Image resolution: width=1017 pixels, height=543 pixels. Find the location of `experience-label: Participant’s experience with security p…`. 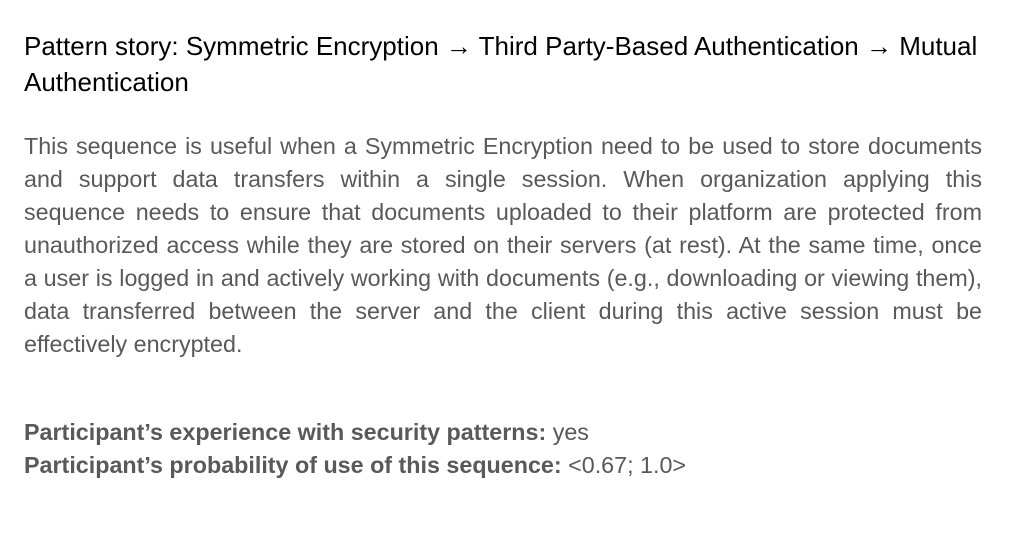

experience-label: Participant’s experience with security p… is located at coordinates (285, 432).